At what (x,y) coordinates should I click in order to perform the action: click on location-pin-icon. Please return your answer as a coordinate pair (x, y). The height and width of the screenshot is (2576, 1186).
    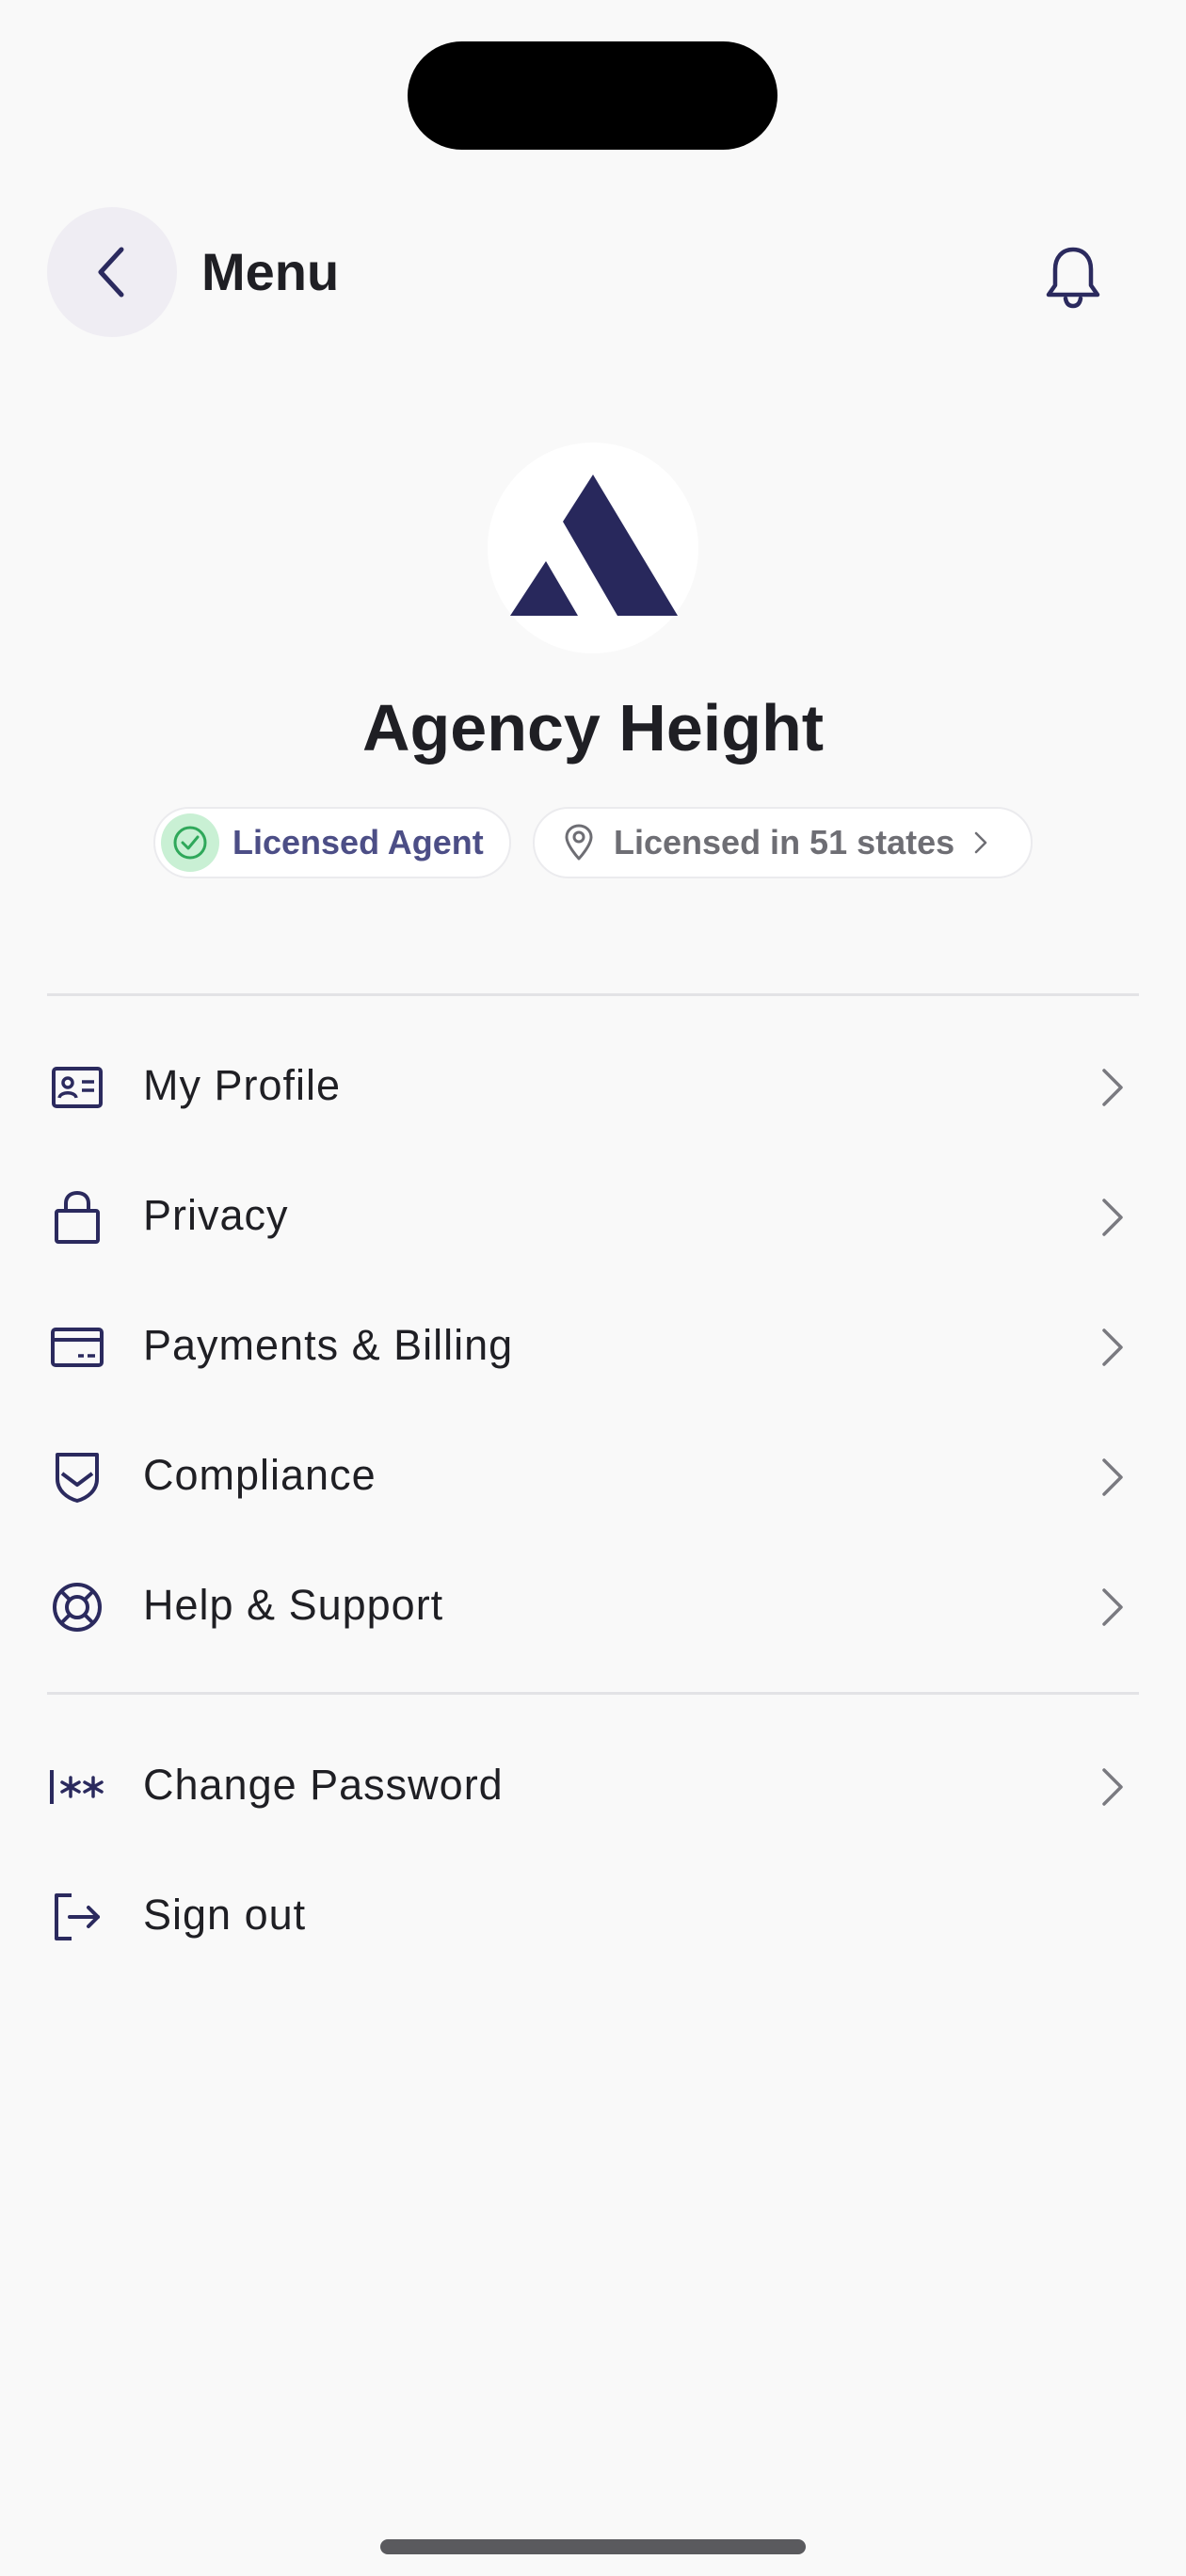
    Looking at the image, I should click on (579, 842).